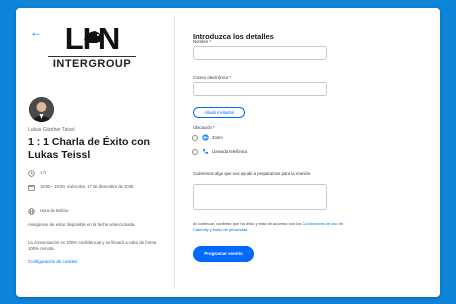  I want to click on back-arrow-icon: ←, so click(36, 32).